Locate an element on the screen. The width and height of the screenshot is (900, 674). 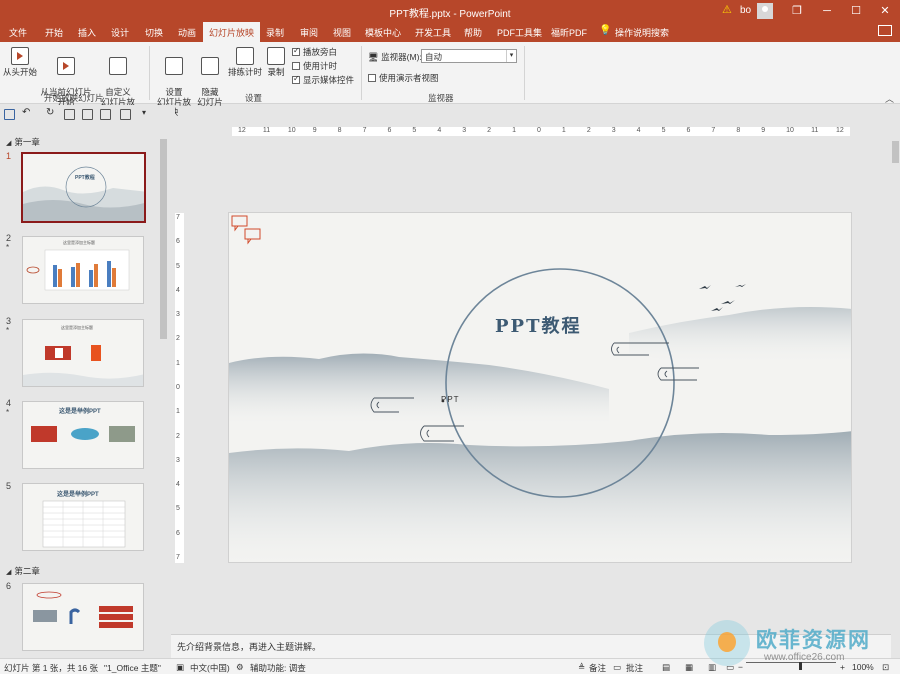
slide-thumbnail-1: PPT教程 is located at coordinates (83, 187).